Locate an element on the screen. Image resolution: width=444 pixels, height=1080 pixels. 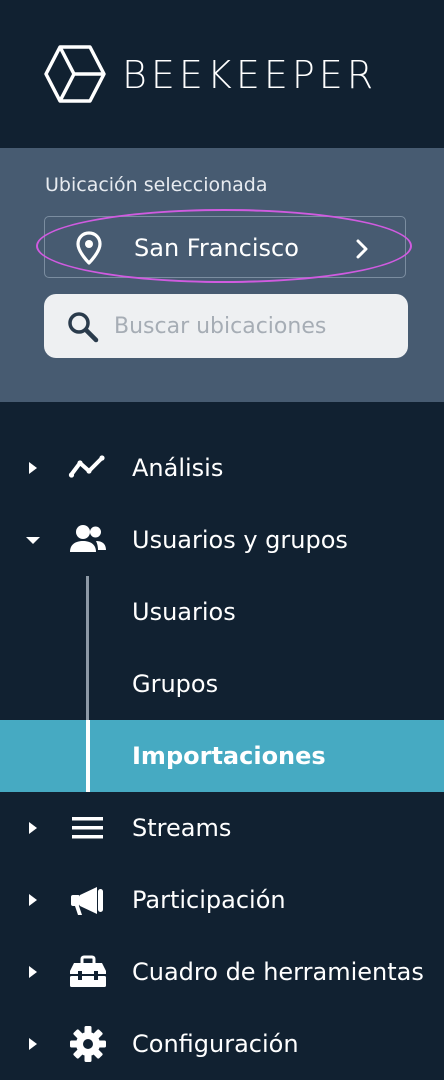
nav-label: Usuarios y grupos is located at coordinates (240, 540).